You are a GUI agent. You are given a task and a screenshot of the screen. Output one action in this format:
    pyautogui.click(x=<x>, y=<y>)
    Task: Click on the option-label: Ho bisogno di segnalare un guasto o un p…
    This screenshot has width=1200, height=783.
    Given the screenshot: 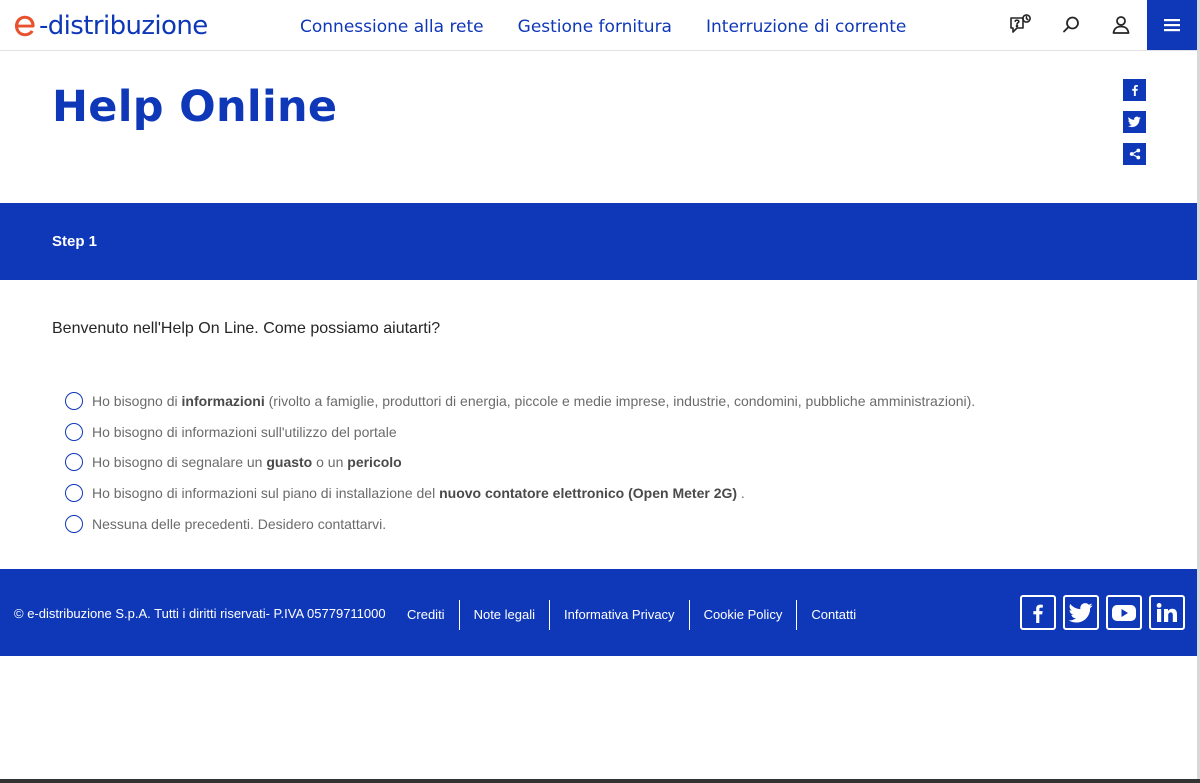 What is the action you would take?
    pyautogui.click(x=247, y=462)
    